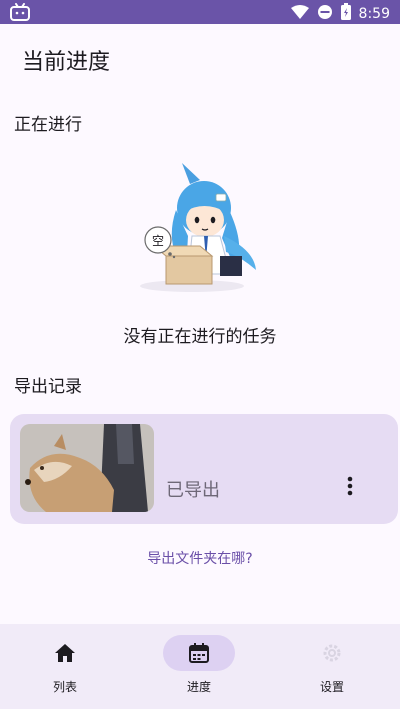 The image size is (400, 709). What do you see at coordinates (200, 558) in the screenshot?
I see `export-folder-help-link: 导出文件夹在哪?` at bounding box center [200, 558].